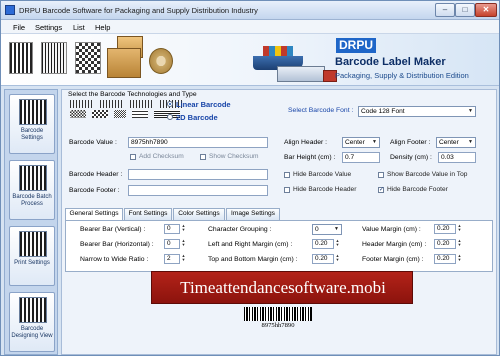 The height and width of the screenshot is (356, 500). I want to click on watermark-text: Timeattendancesoftware.mobi, so click(283, 287).